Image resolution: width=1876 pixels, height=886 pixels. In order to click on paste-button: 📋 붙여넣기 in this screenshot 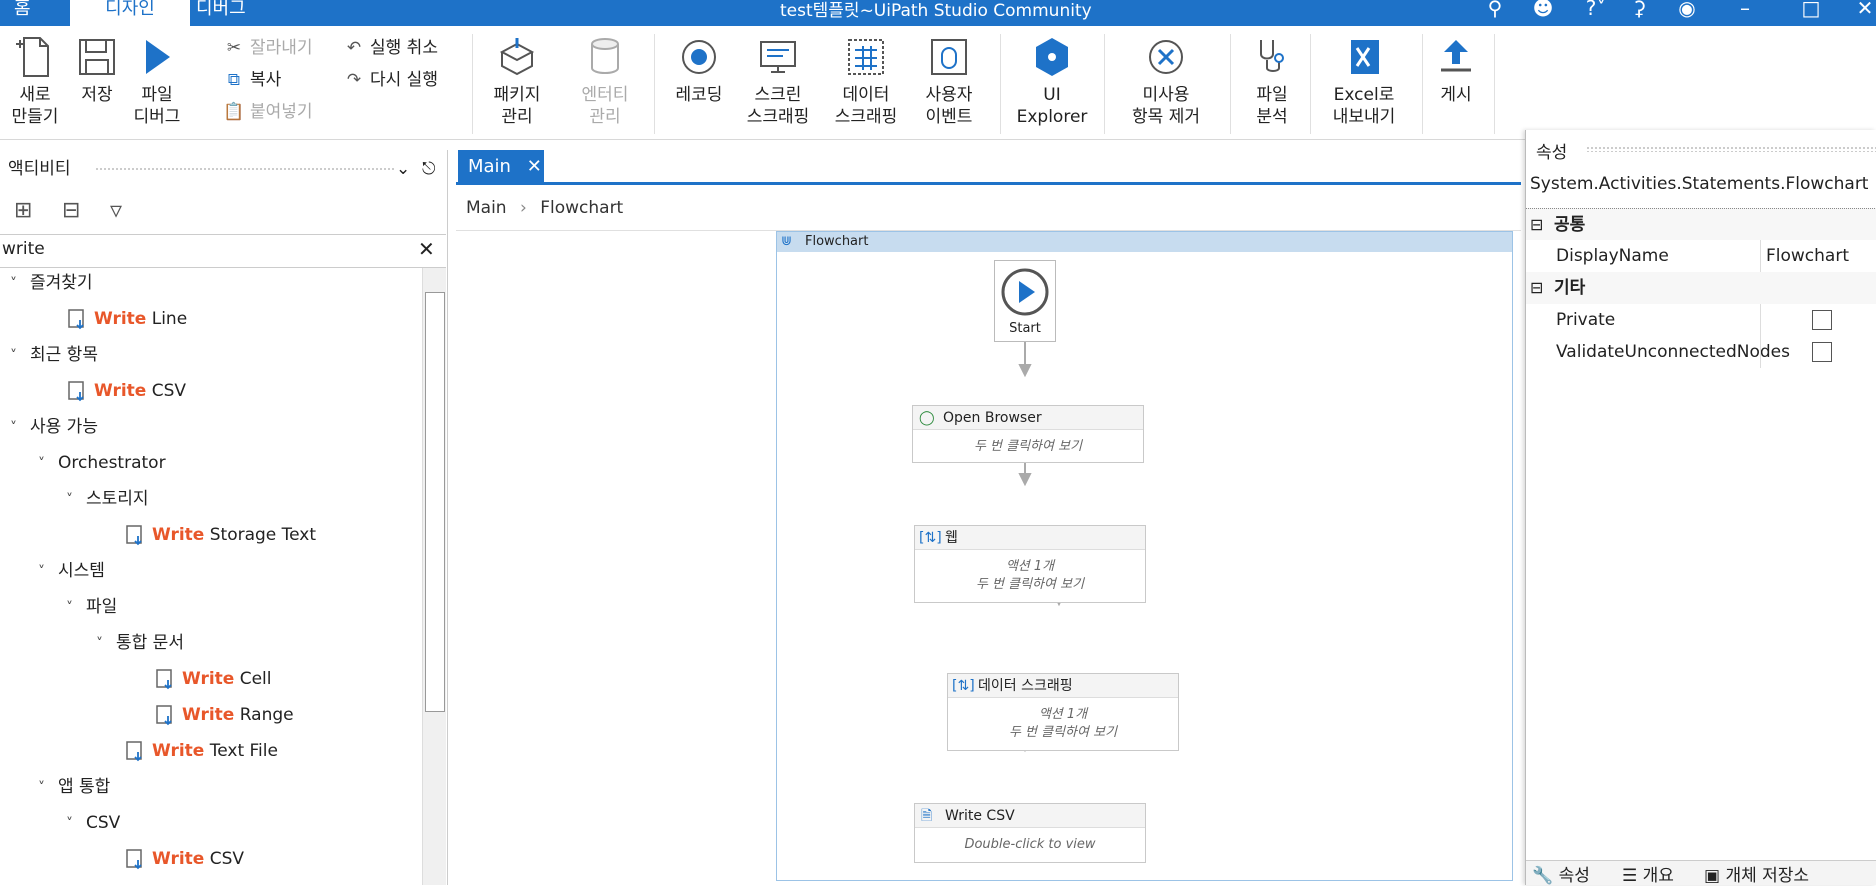, I will do `click(267, 112)`.